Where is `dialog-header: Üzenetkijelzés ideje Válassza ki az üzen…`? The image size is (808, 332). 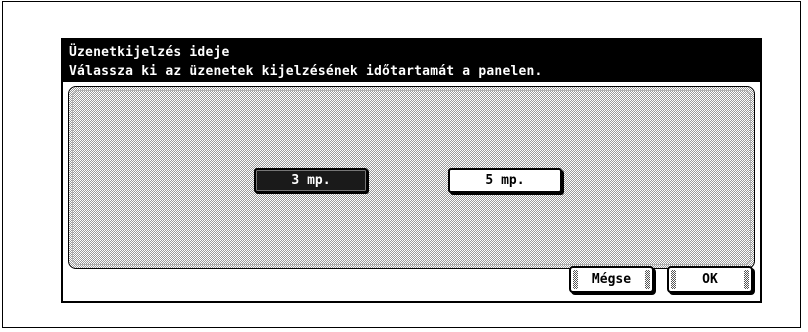
dialog-header: Üzenetkijelzés ideje Válassza ki az üzen… is located at coordinates (411, 61).